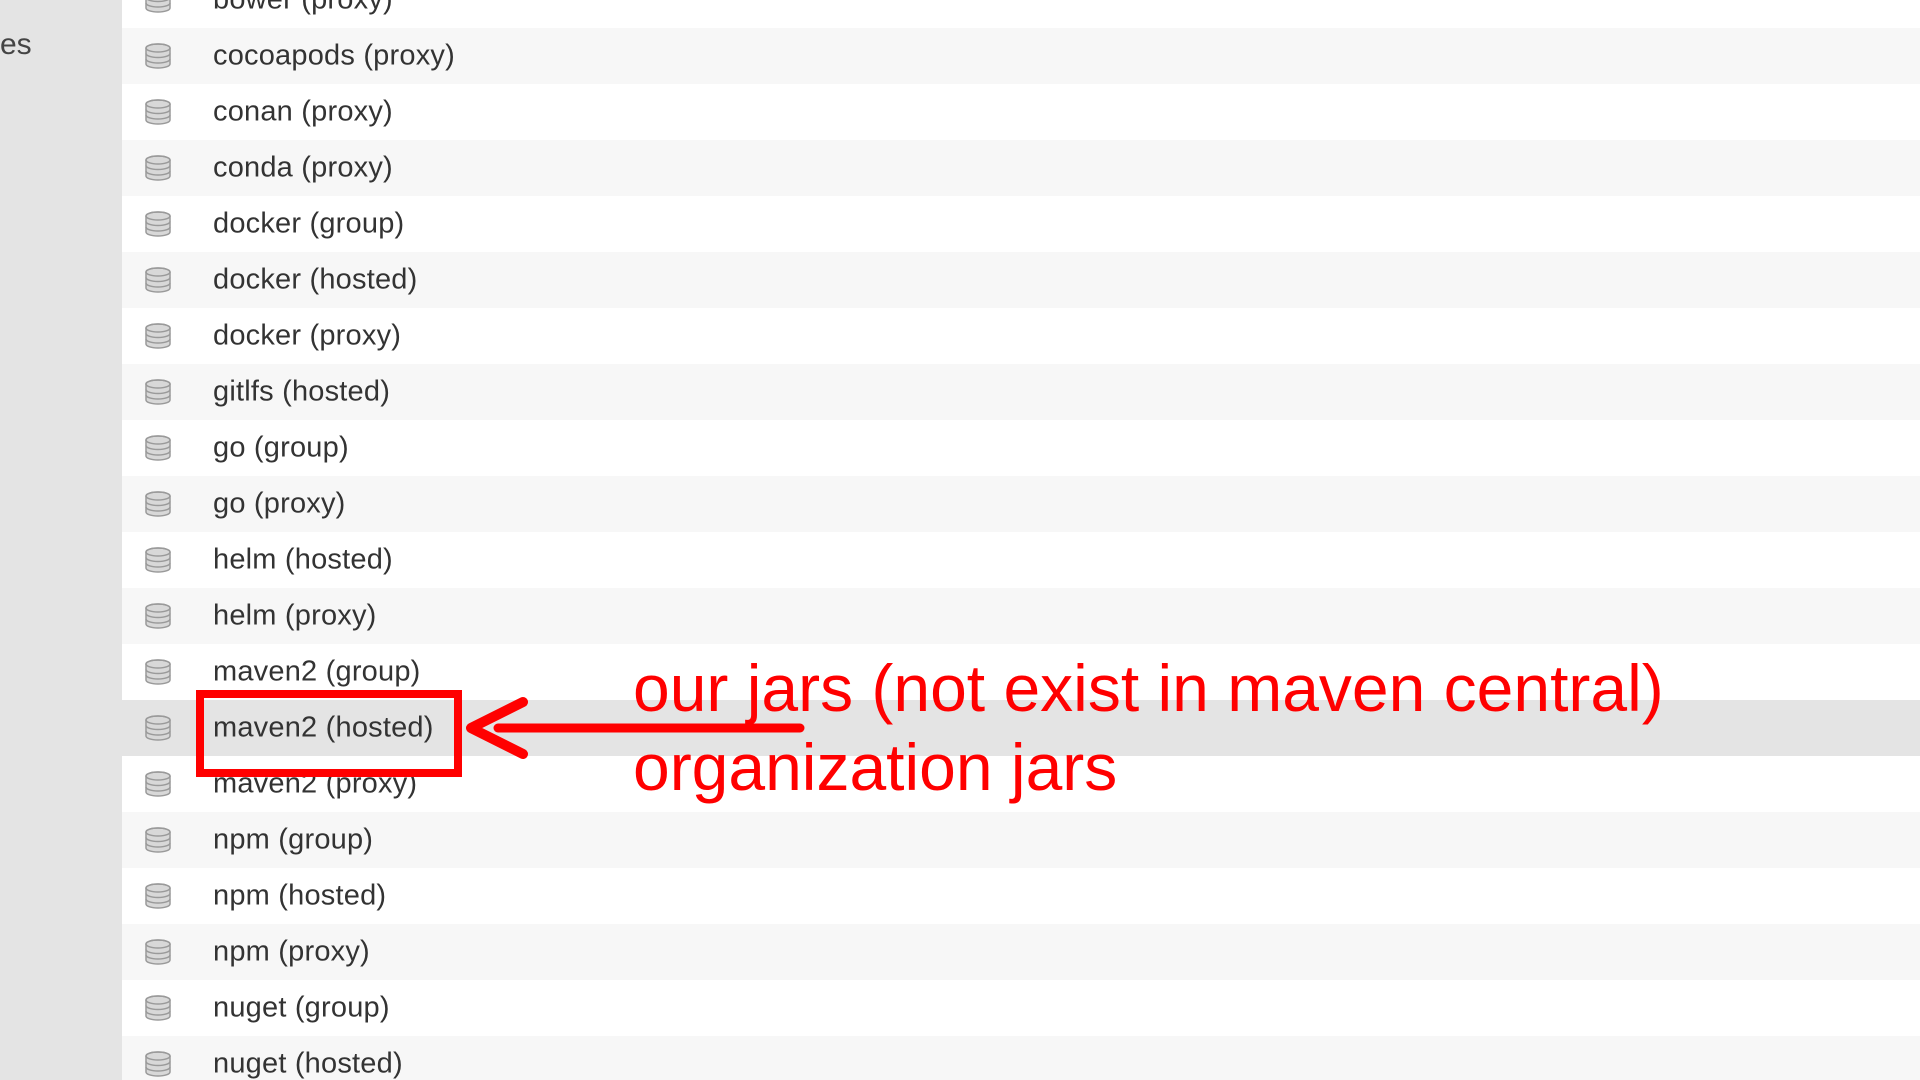 The width and height of the screenshot is (1920, 1080). What do you see at coordinates (1021, 504) in the screenshot?
I see `repository-row: go (proxy)` at bounding box center [1021, 504].